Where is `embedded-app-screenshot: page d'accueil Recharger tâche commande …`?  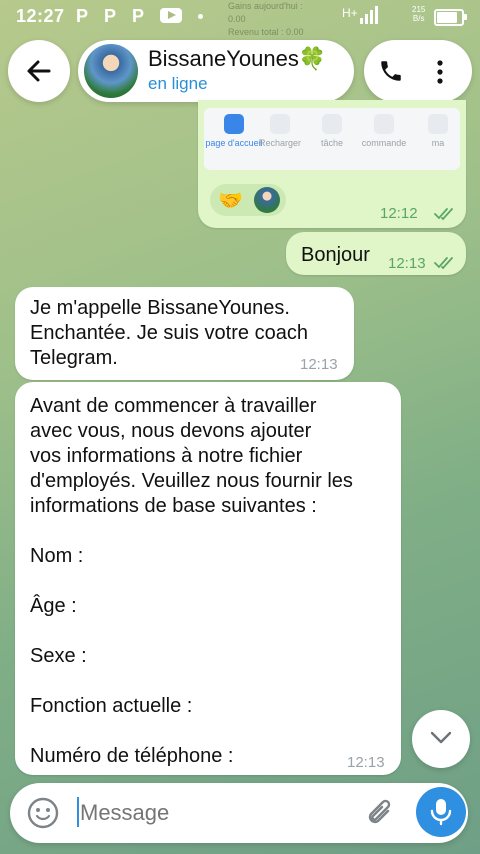
embedded-app-screenshot: page d'accueil Recharger tâche commande … is located at coordinates (332, 139).